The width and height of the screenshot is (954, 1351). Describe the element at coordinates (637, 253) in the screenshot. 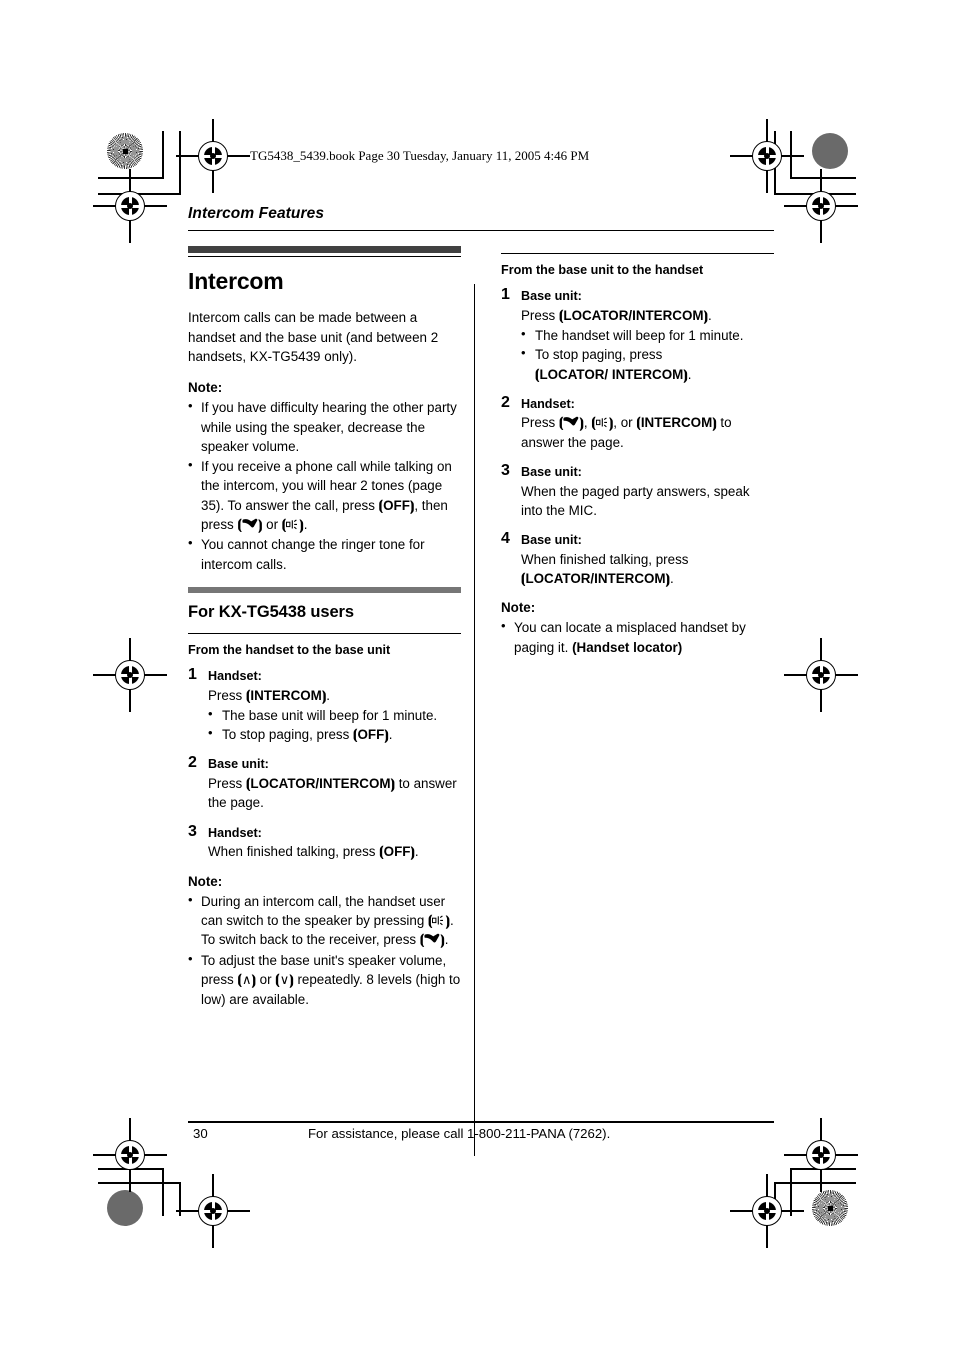

I see `subsection-hair-rule-right` at that location.